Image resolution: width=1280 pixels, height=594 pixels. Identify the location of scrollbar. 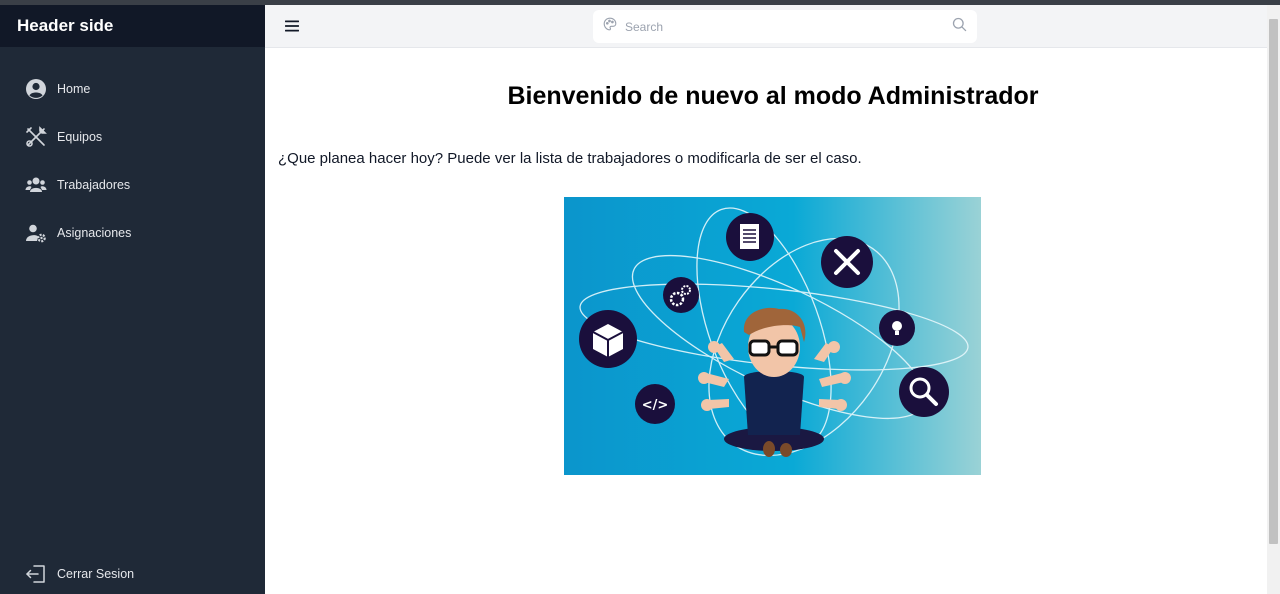
(1273, 299).